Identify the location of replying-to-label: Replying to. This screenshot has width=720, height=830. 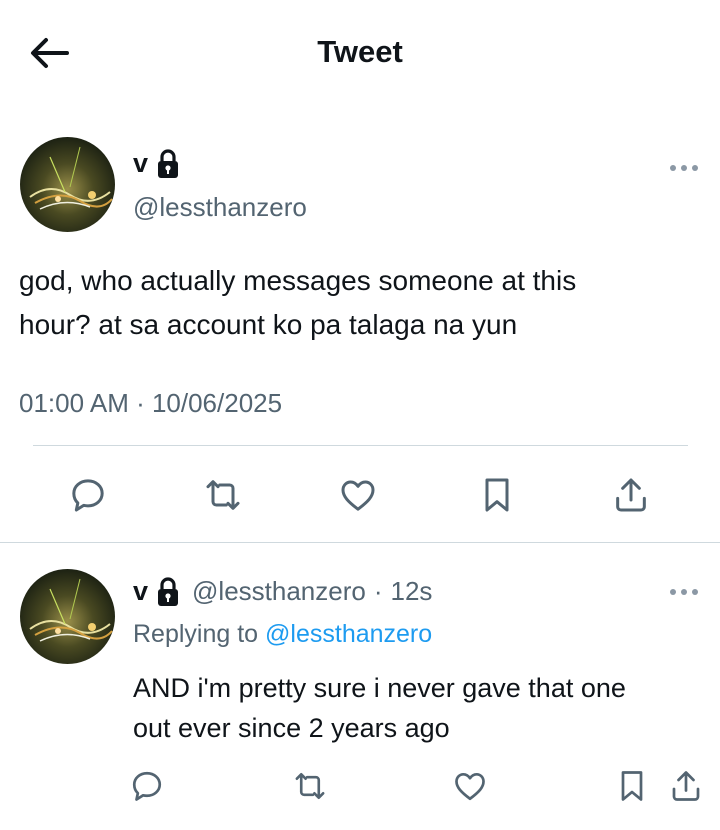
(196, 634).